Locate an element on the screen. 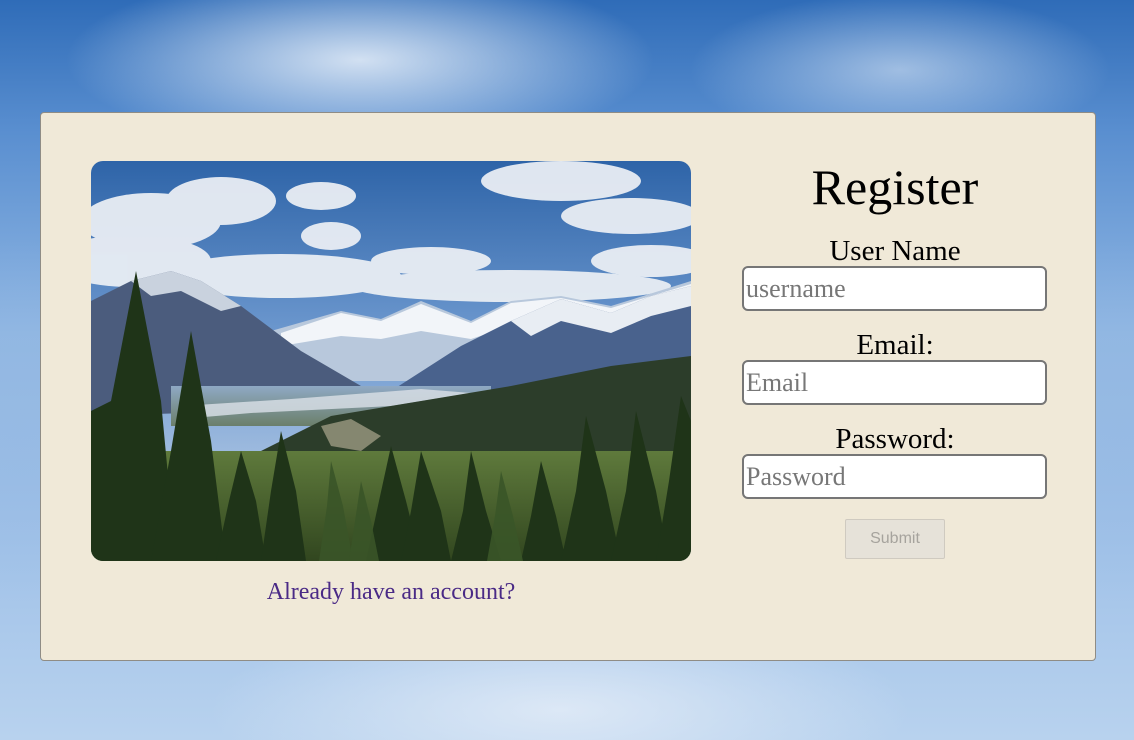  username-label: User Name is located at coordinates (895, 251).